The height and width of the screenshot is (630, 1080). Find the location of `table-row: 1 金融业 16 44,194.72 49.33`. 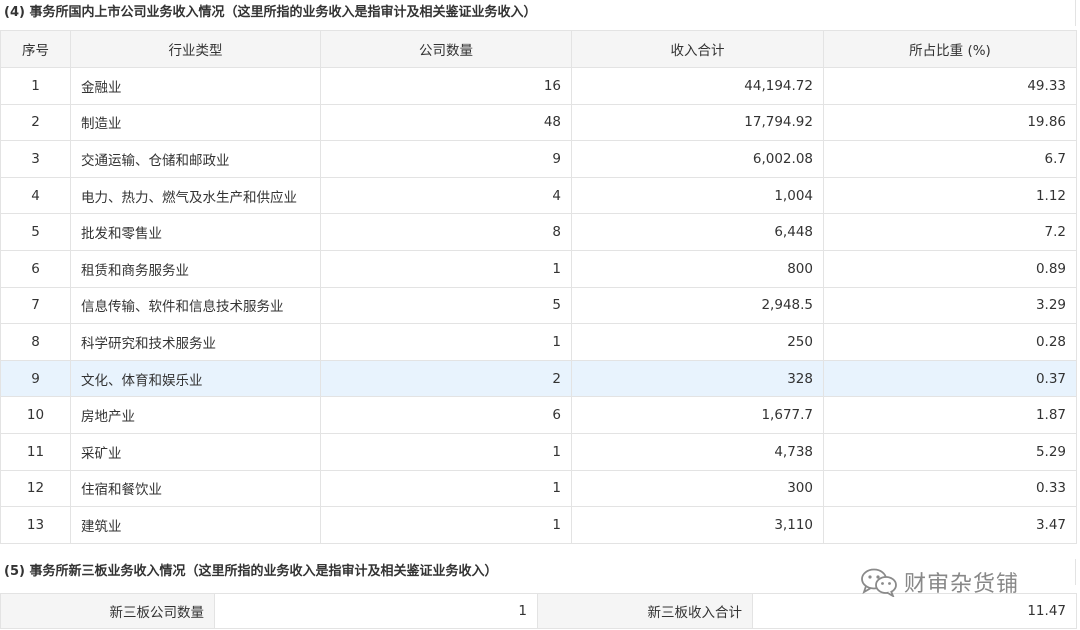

table-row: 1 金融业 16 44,194.72 49.33 is located at coordinates (538, 86).